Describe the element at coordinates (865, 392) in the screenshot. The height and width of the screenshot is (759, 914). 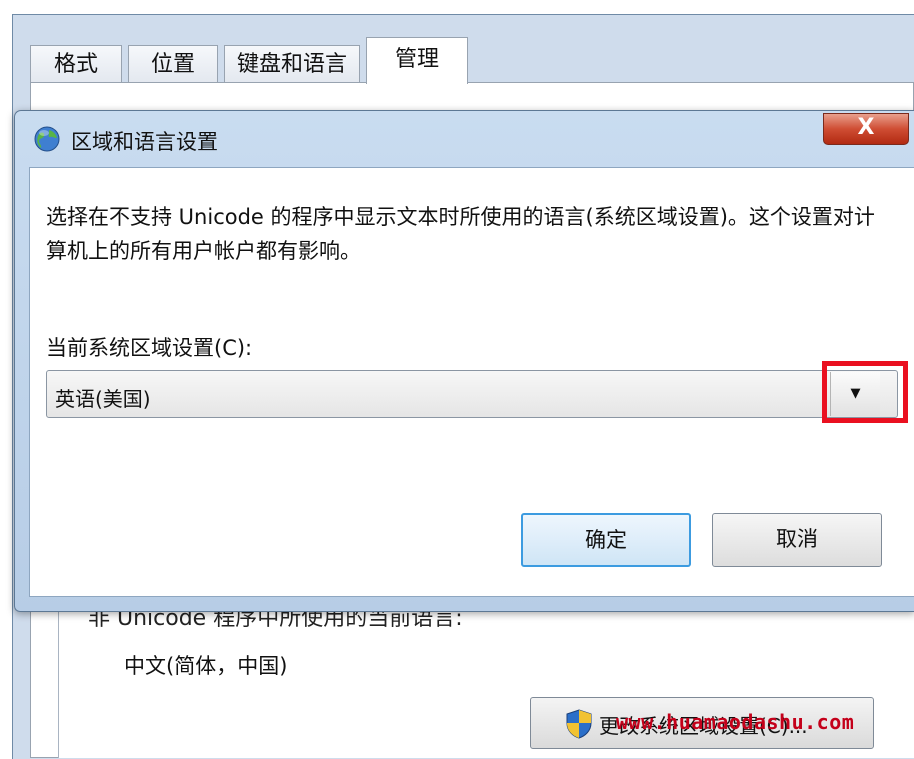
I see `red-highlight-box` at that location.